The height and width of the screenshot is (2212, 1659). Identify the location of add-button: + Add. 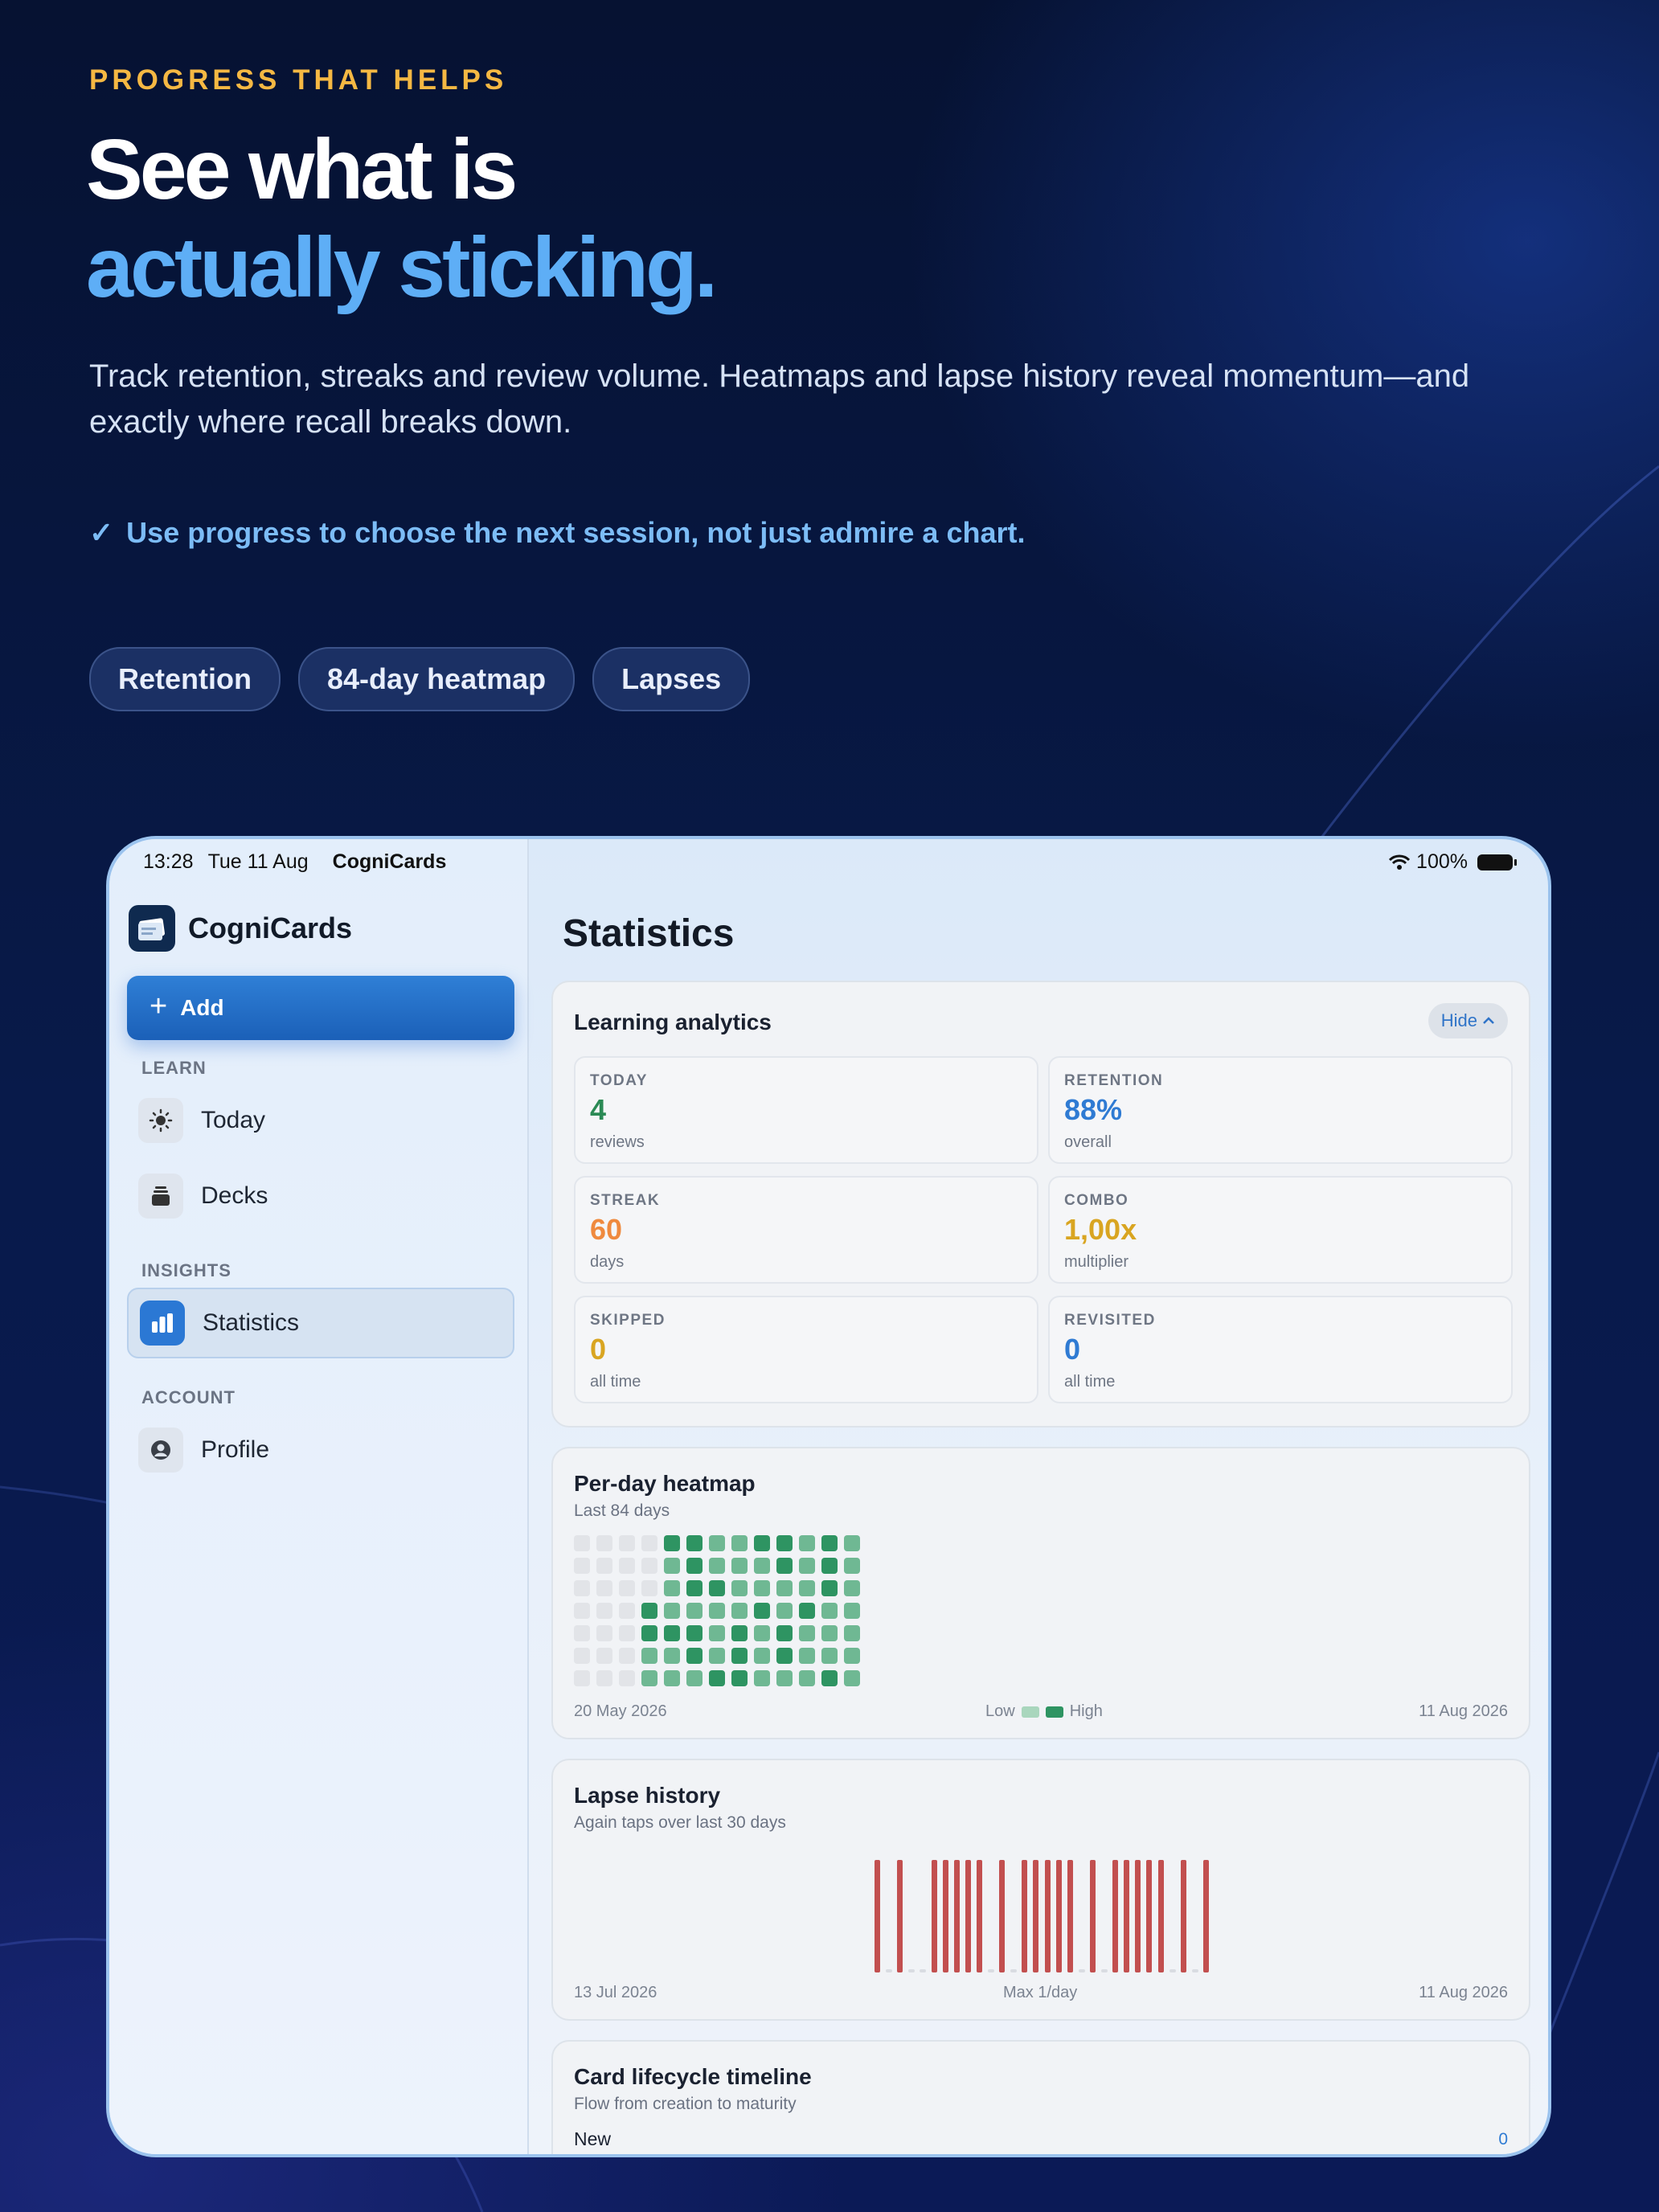
(320, 1008).